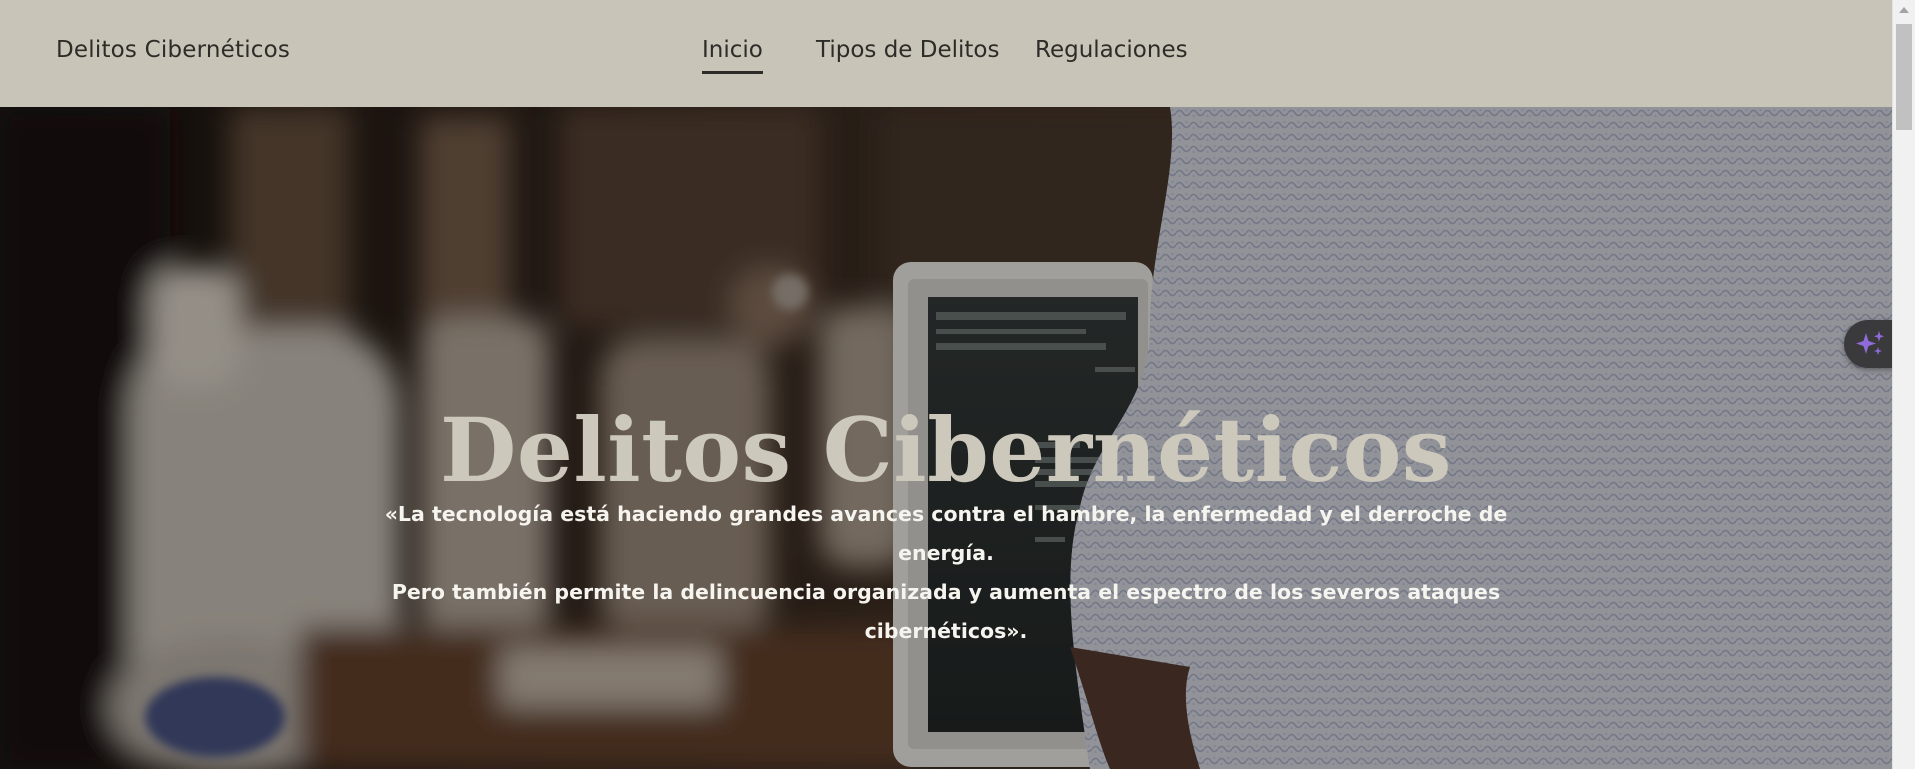 The width and height of the screenshot is (1915, 769). Describe the element at coordinates (1111, 50) in the screenshot. I see `nav-item-regulaciones: Regulaciones` at that location.